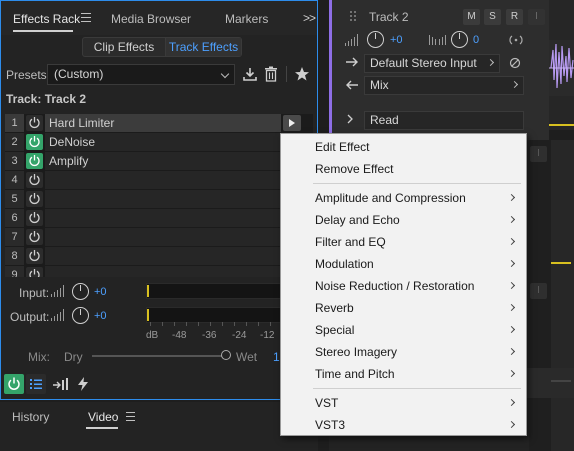 This screenshot has height=451, width=574. I want to click on arrow-right-icon, so click(352, 62).